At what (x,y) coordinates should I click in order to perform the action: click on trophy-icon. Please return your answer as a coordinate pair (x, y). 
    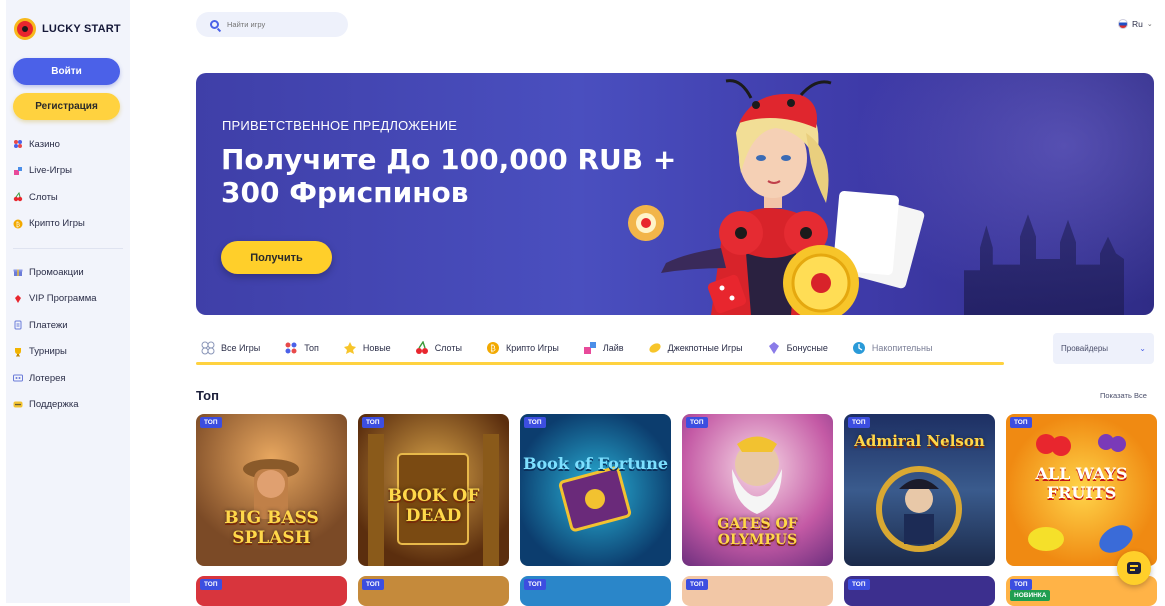
    Looking at the image, I should click on (18, 352).